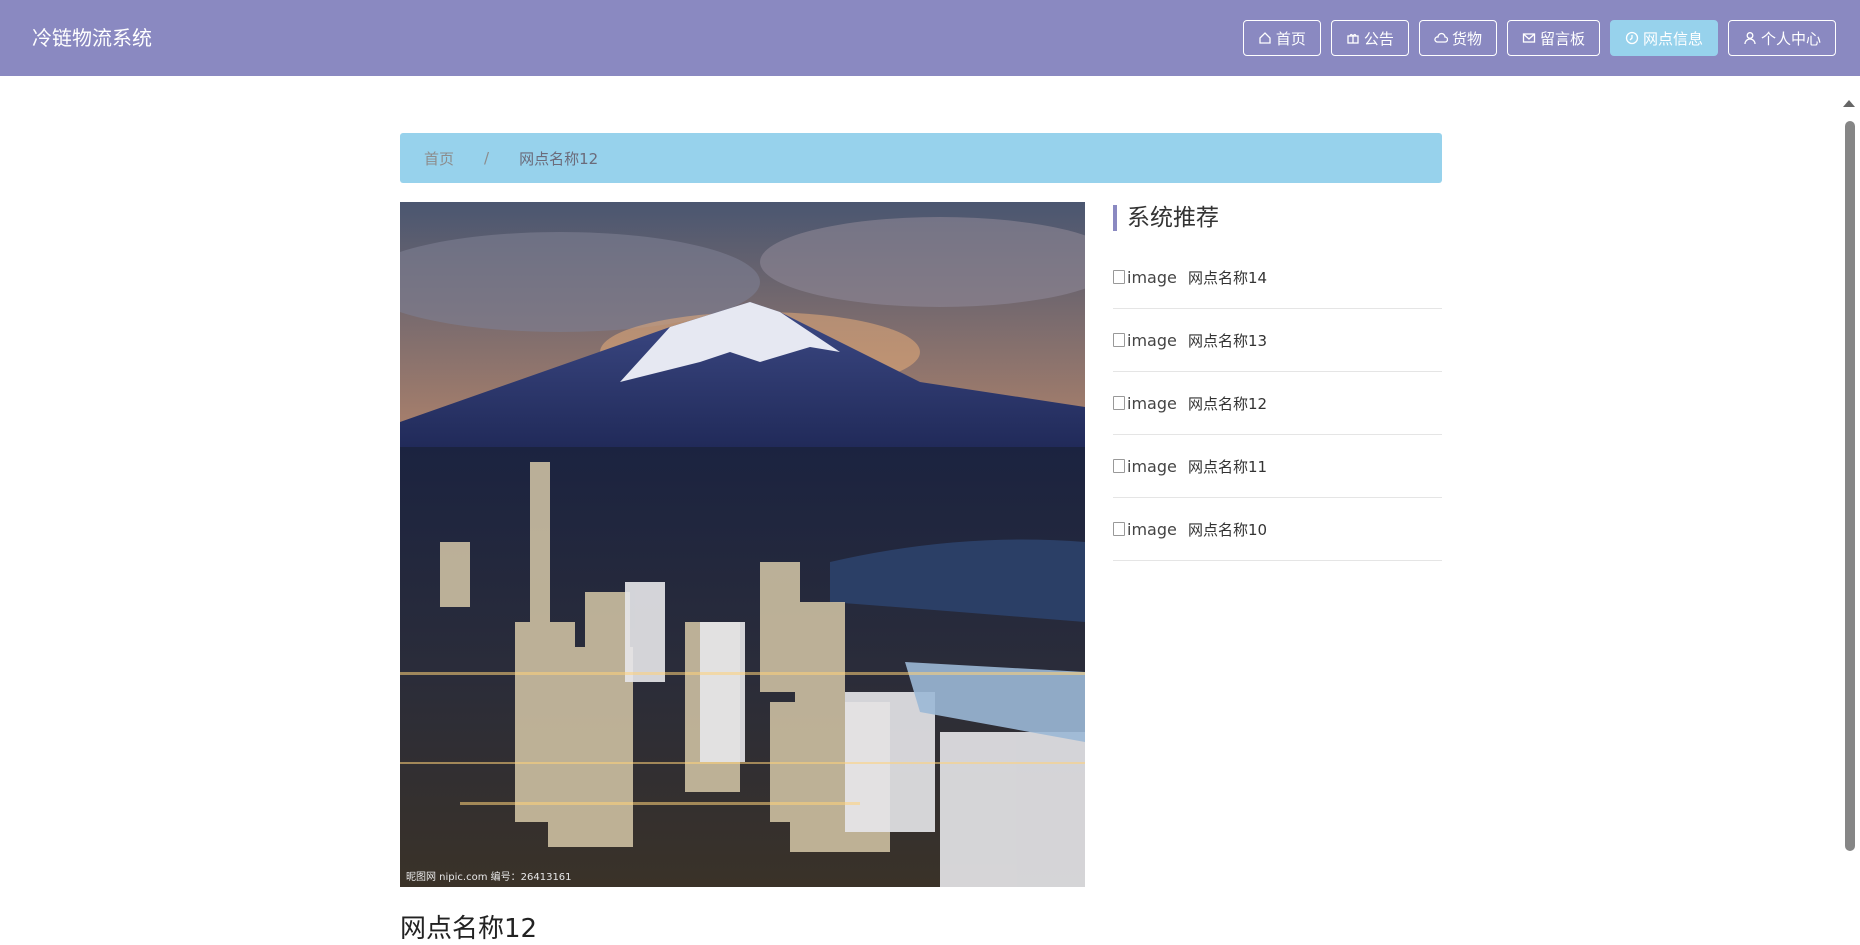  Describe the element at coordinates (1850, 486) in the screenshot. I see `scrollbar-thumb` at that location.